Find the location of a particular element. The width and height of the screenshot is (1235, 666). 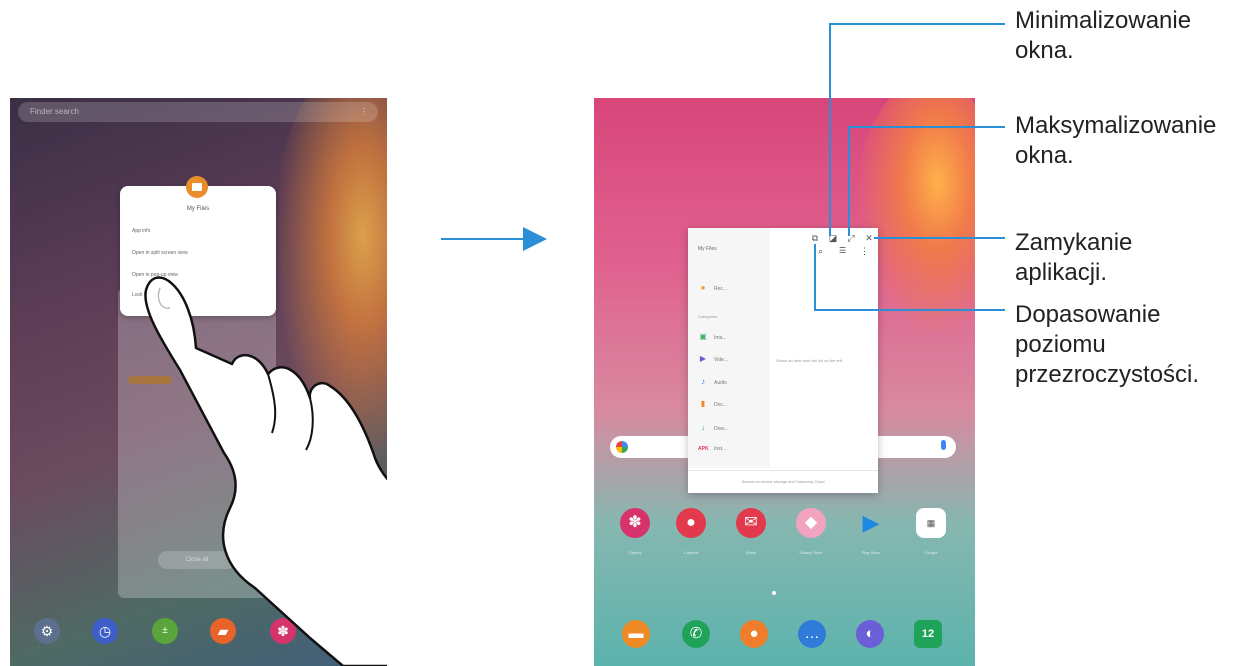

image-icon: ▣ is located at coordinates (703, 336).